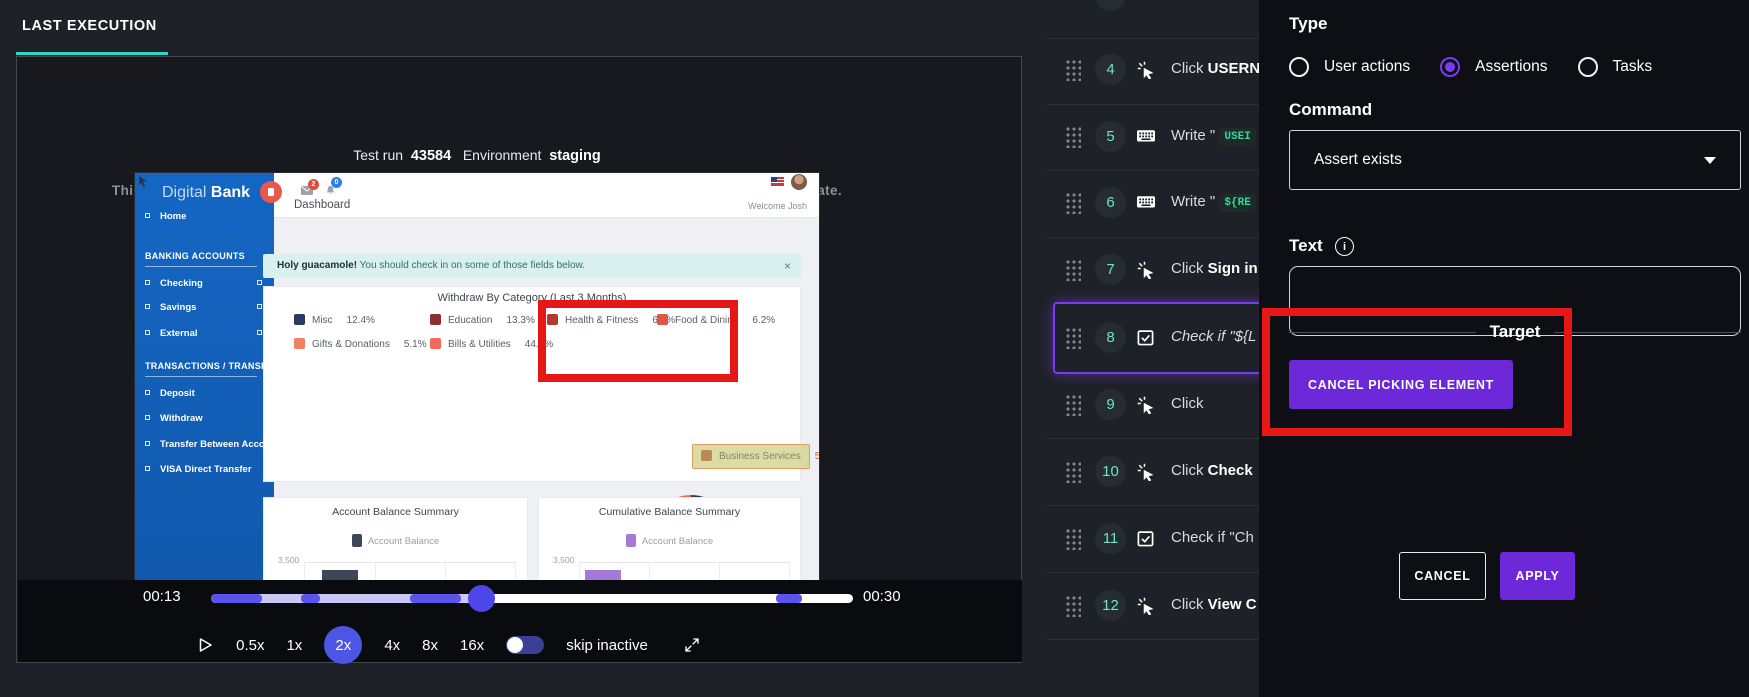  I want to click on variable-chip: ${RE, so click(1237, 203).